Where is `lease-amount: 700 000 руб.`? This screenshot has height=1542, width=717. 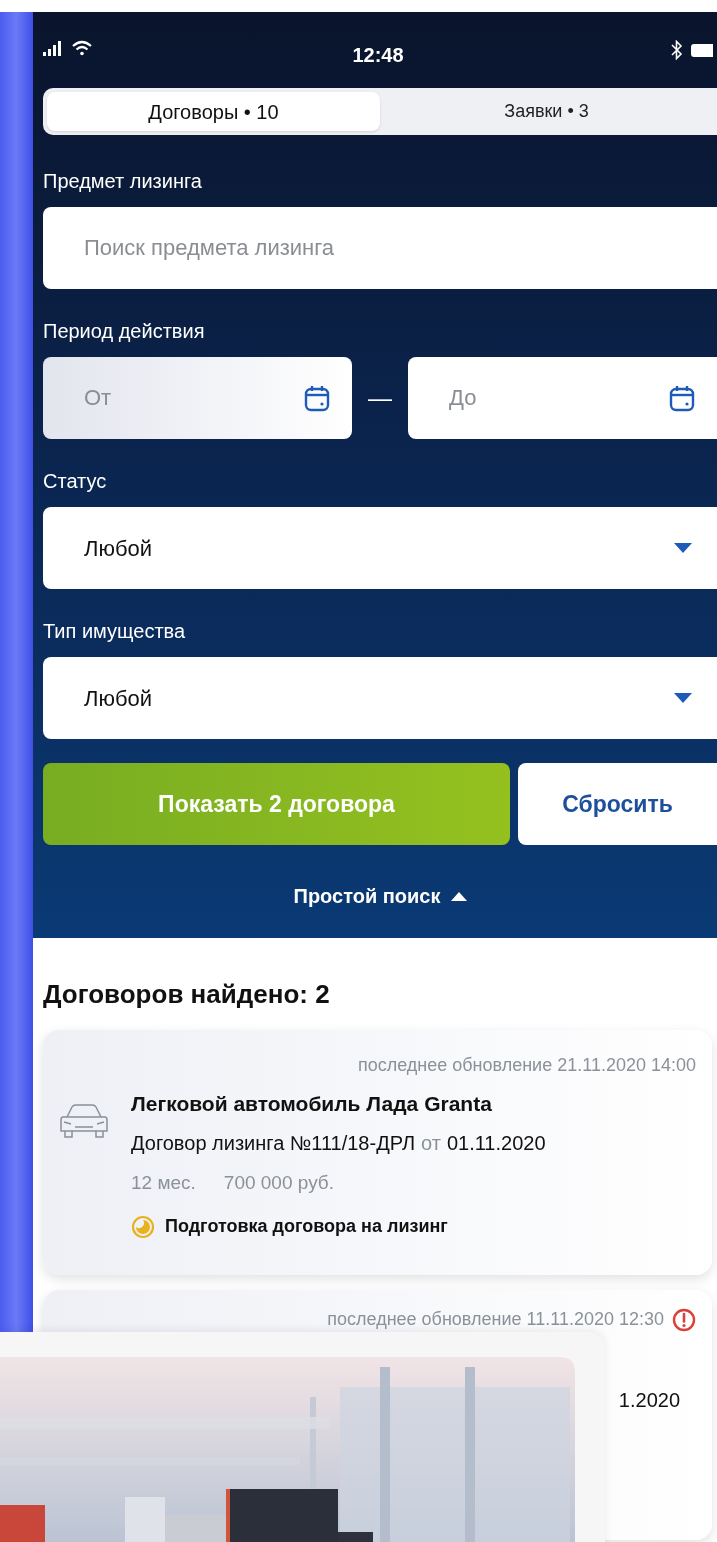 lease-amount: 700 000 руб. is located at coordinates (278, 1183).